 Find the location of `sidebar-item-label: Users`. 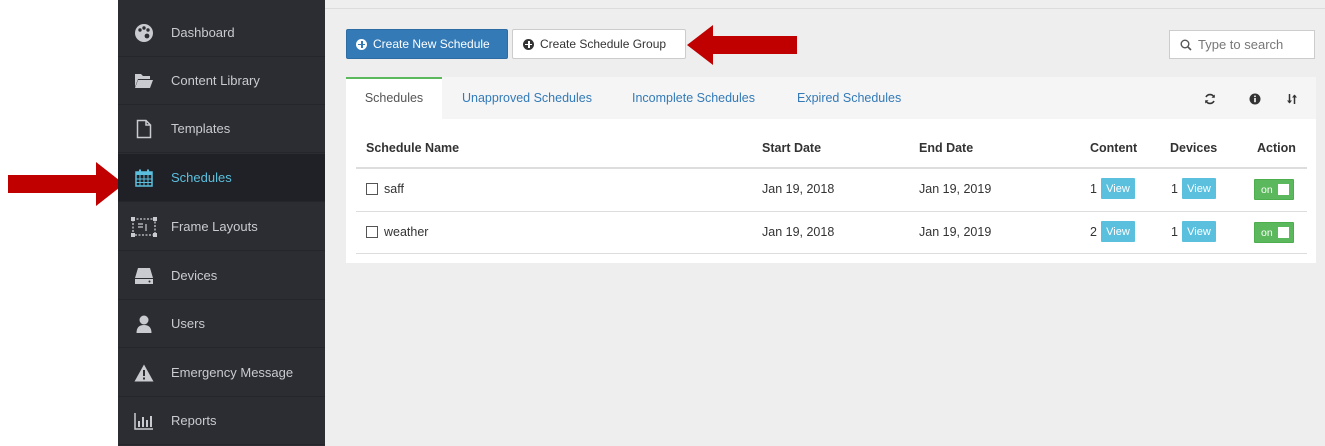

sidebar-item-label: Users is located at coordinates (188, 323).